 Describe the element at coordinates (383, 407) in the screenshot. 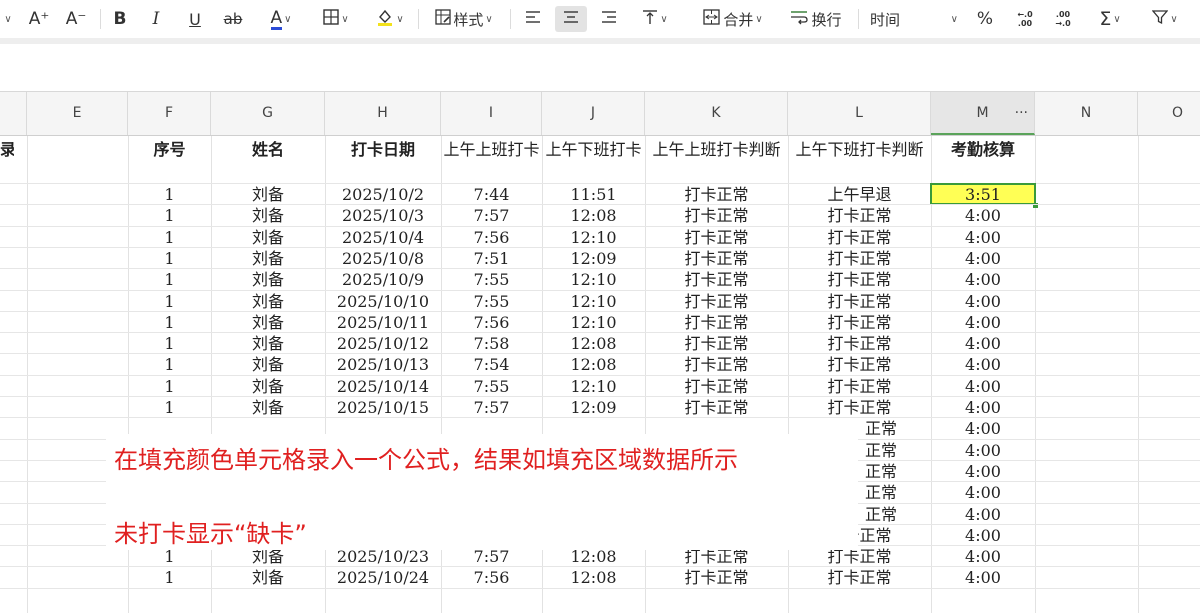

I see `cell-date: 2025/10/15` at that location.